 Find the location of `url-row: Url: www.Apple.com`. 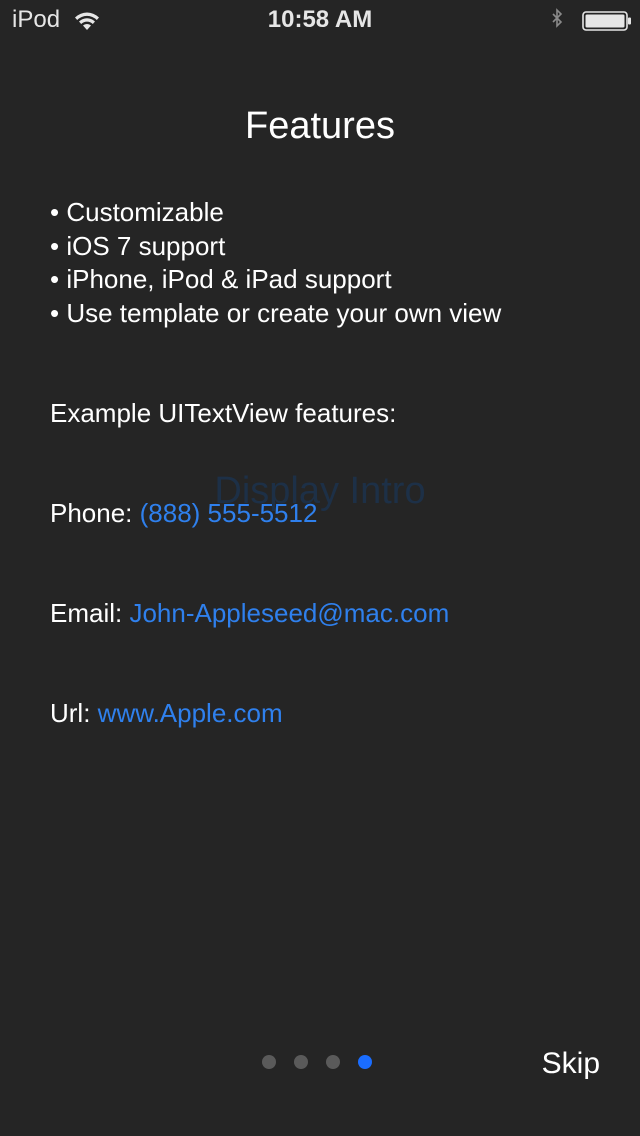

url-row: Url: www.Apple.com is located at coordinates (166, 713).